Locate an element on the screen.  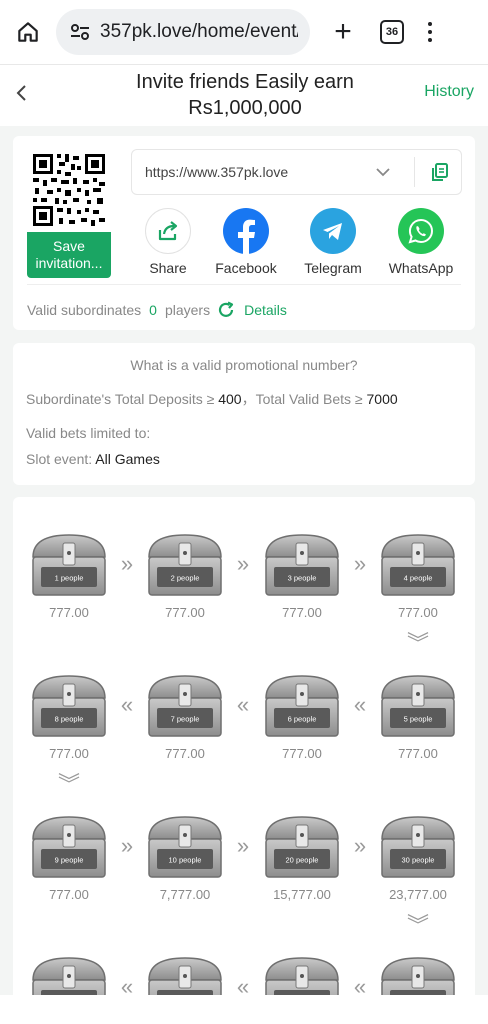
treasure-chest-icon: 10 people is located at coordinates (185, 847).